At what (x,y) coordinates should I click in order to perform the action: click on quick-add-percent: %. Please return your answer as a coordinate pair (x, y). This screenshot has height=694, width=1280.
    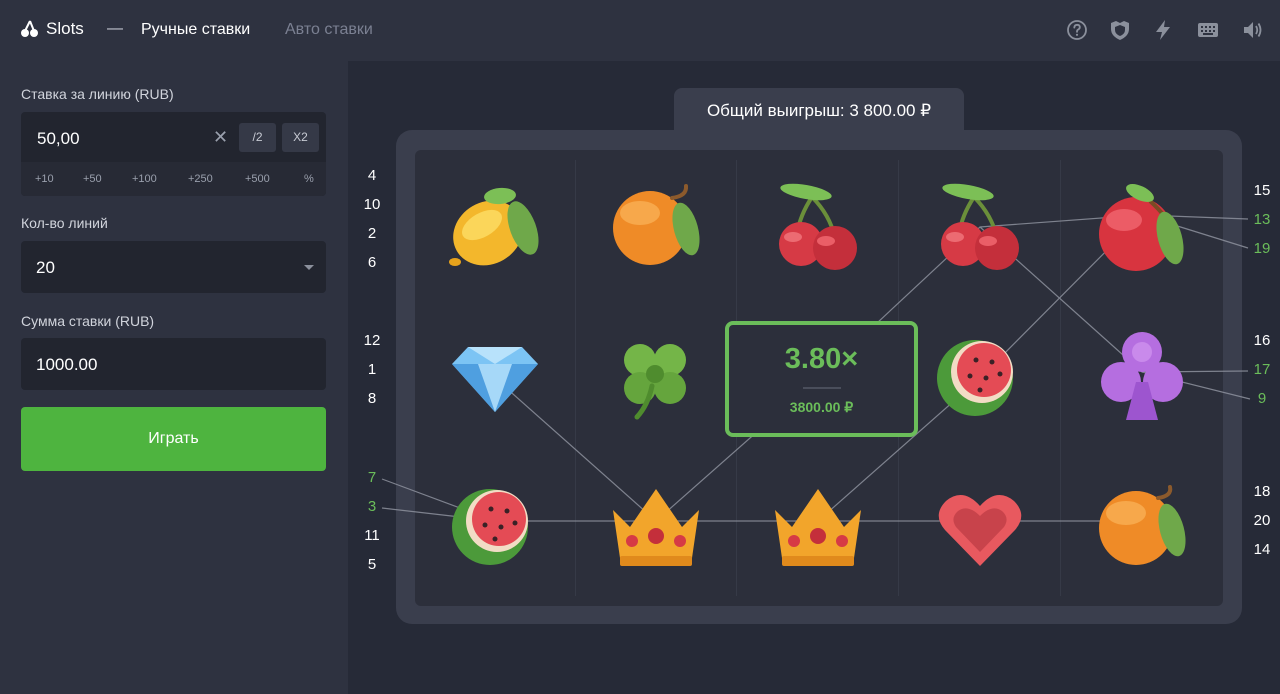
    Looking at the image, I should click on (309, 179).